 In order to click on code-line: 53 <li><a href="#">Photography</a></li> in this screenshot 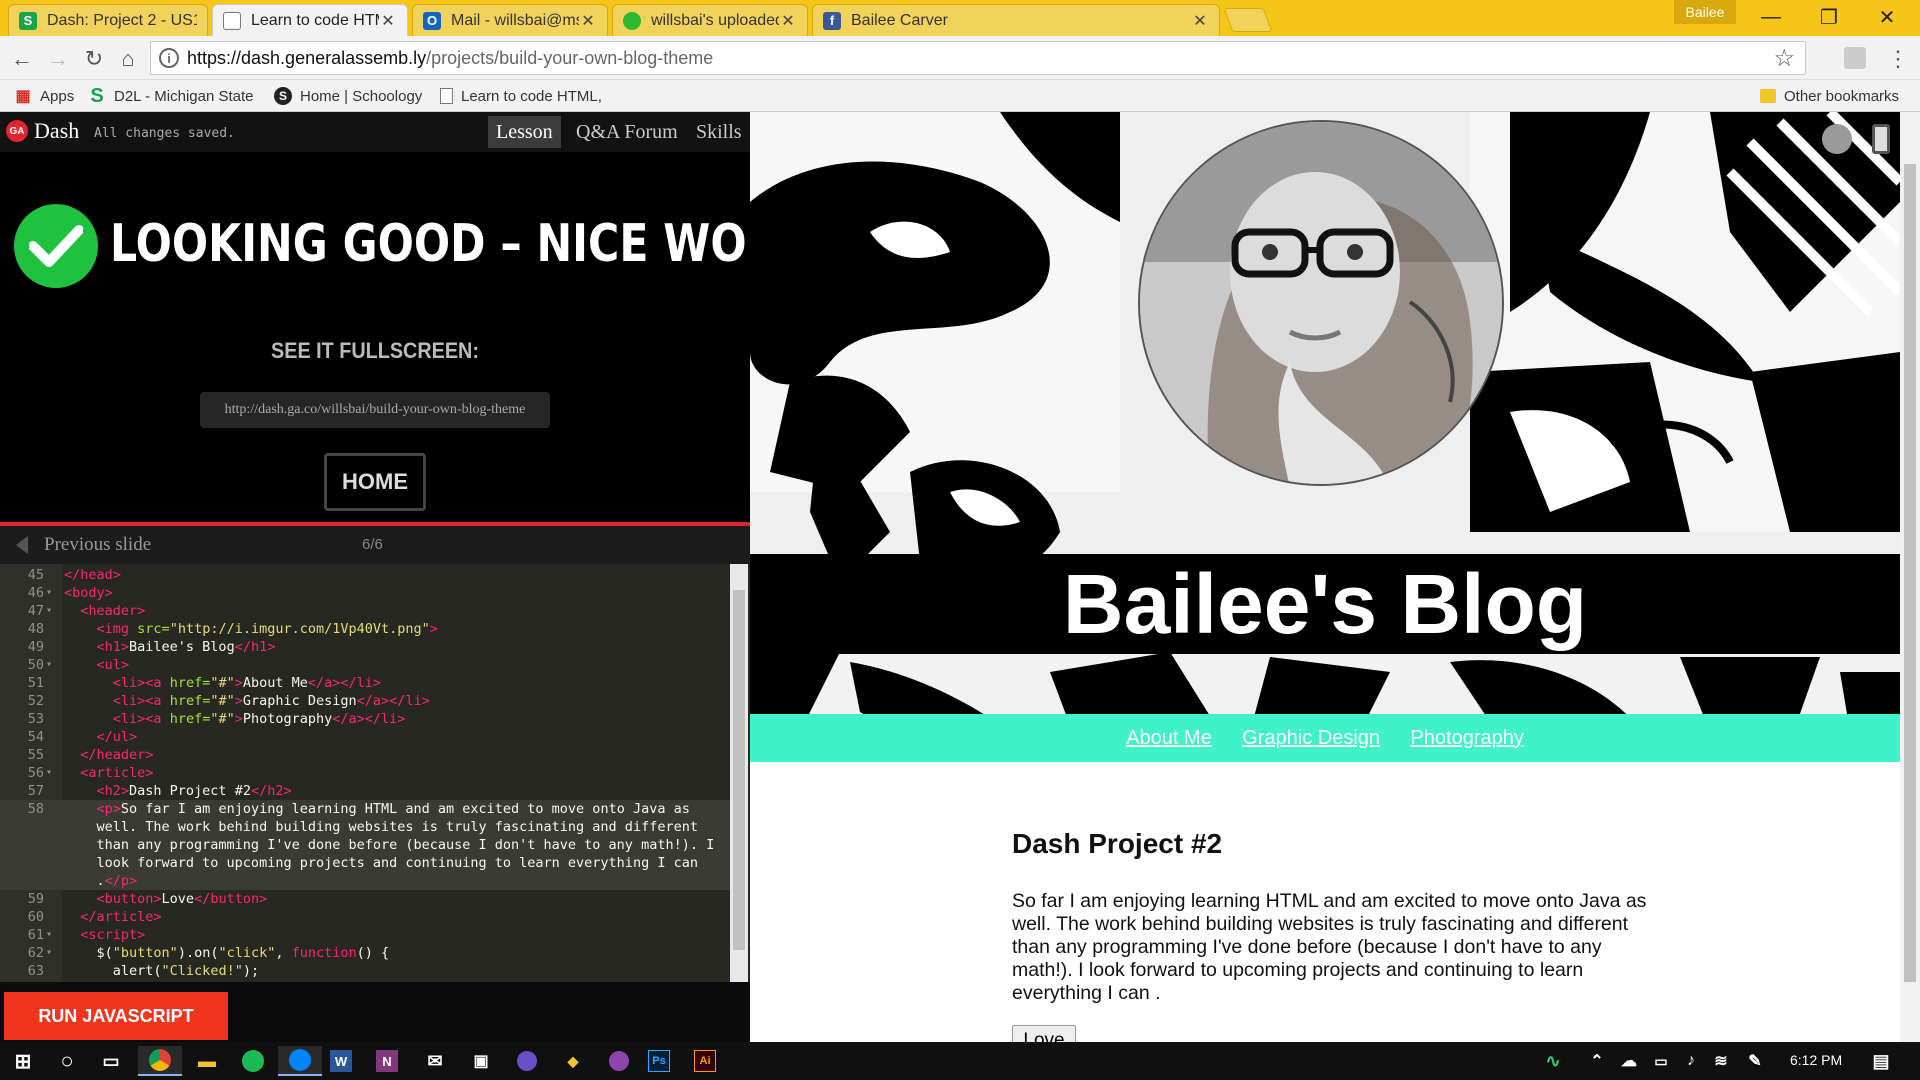, I will do `click(216, 719)`.